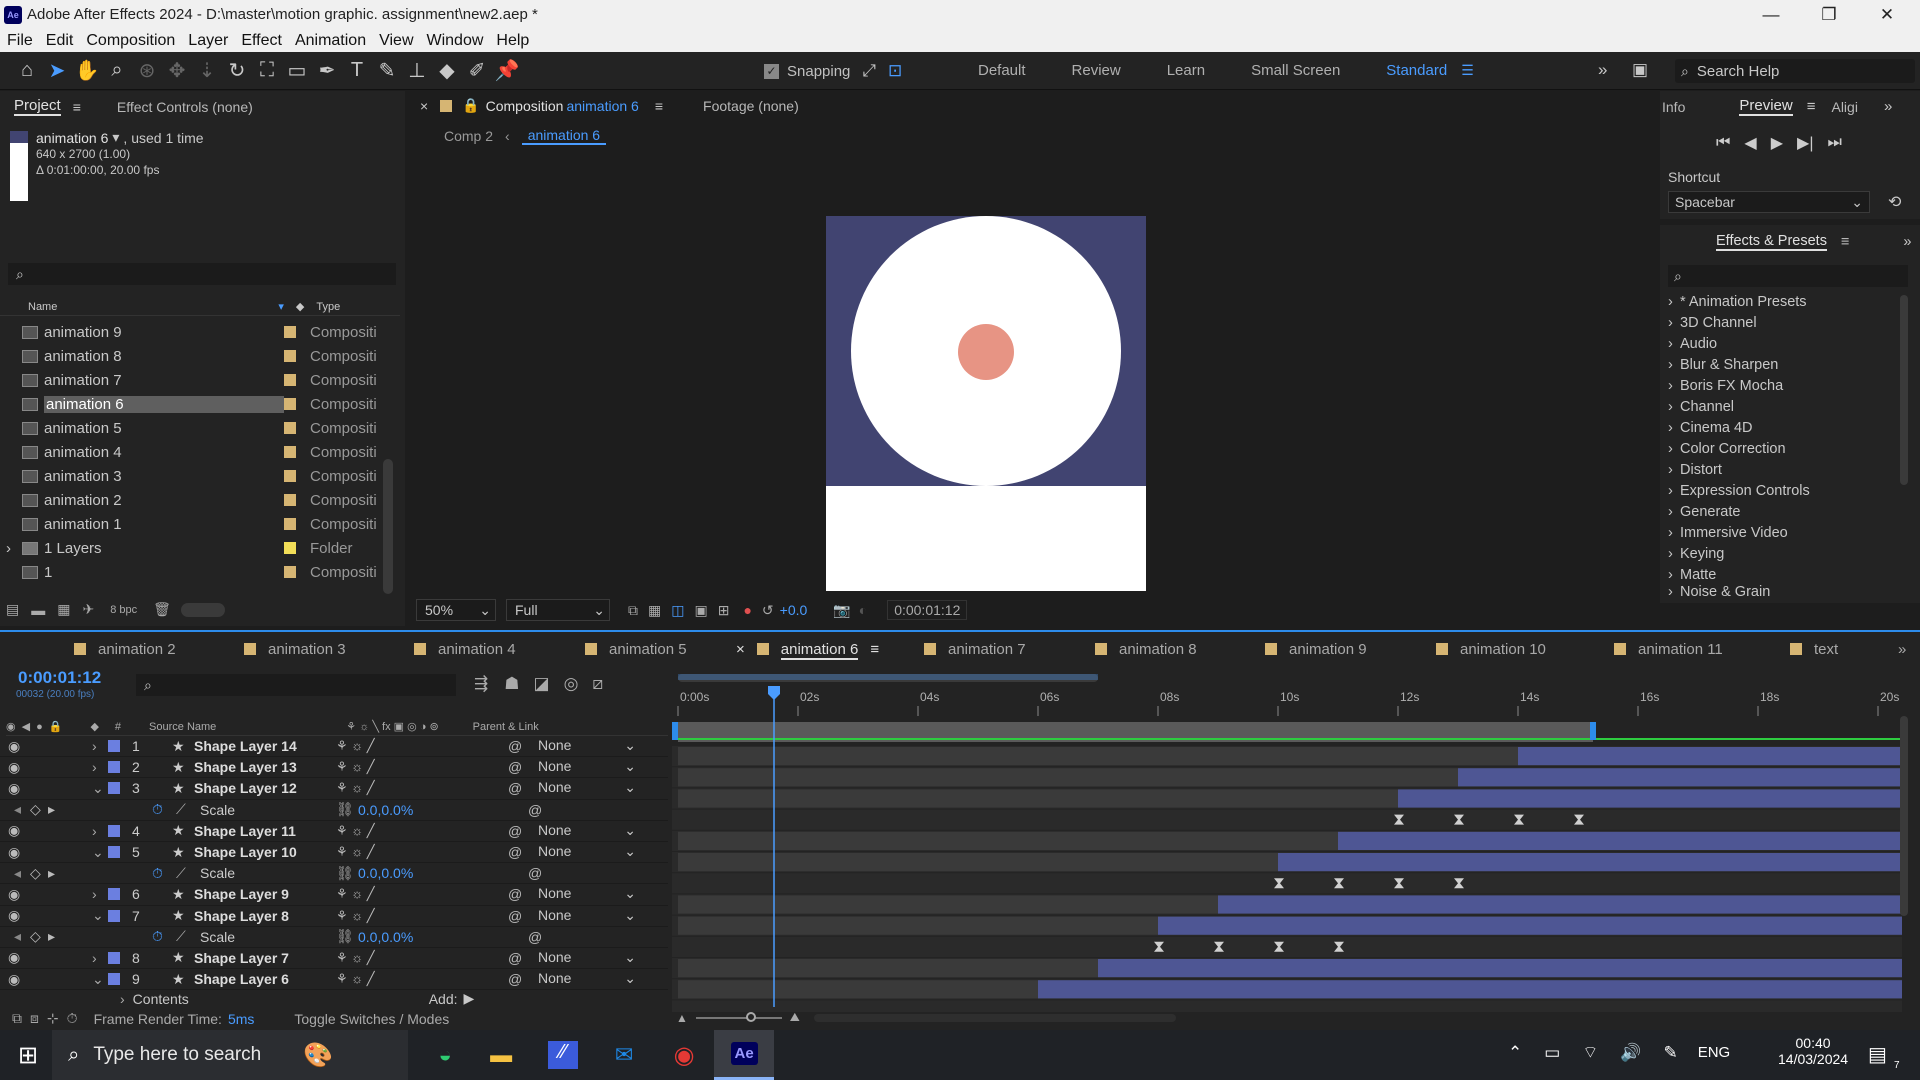 Image resolution: width=1920 pixels, height=1080 pixels. What do you see at coordinates (682, 1018) in the screenshot?
I see `zoom-out-icon: ▲` at bounding box center [682, 1018].